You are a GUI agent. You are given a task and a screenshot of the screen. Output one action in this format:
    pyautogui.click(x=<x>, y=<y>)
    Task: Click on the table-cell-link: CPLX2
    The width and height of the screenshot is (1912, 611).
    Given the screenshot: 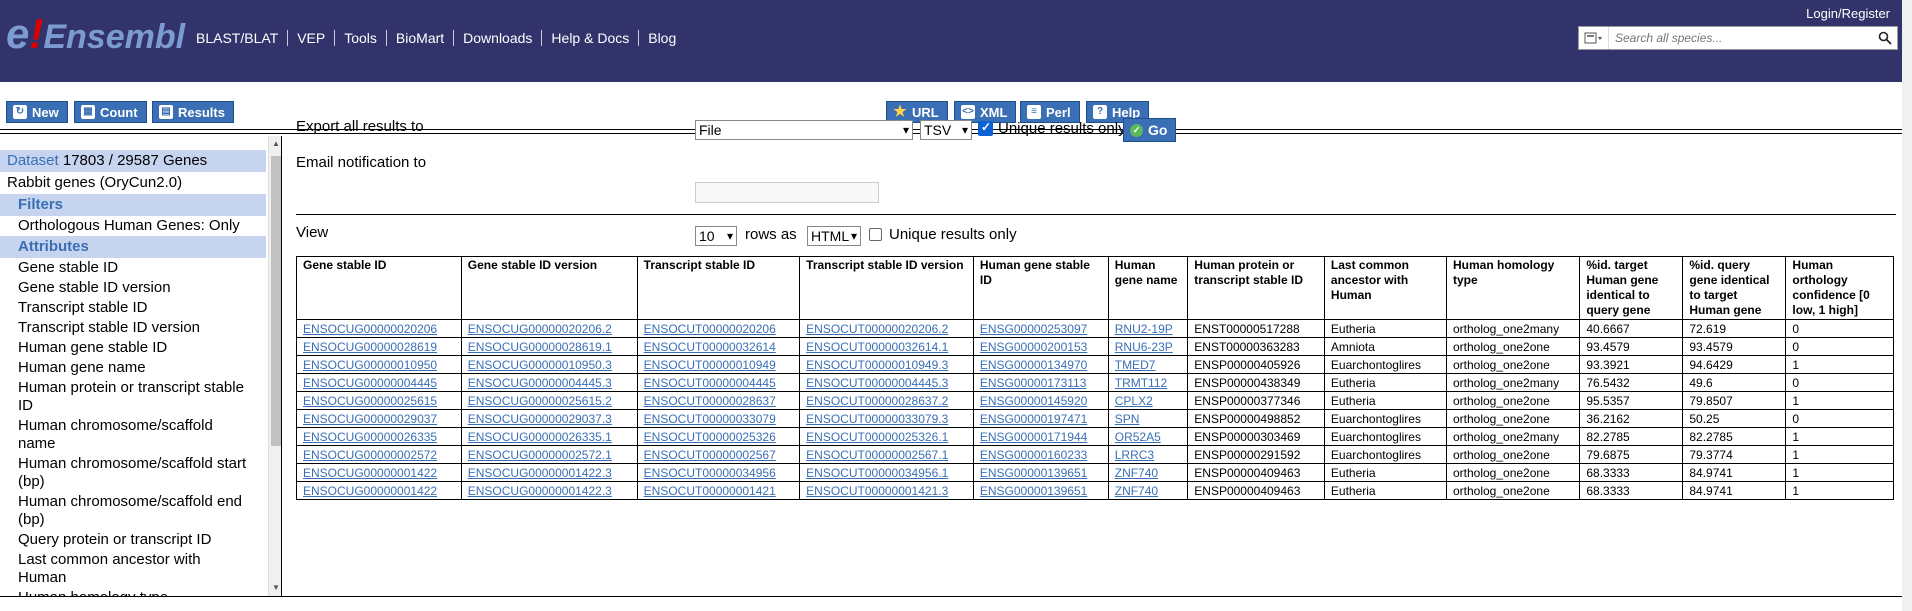 What is the action you would take?
    pyautogui.click(x=1148, y=400)
    